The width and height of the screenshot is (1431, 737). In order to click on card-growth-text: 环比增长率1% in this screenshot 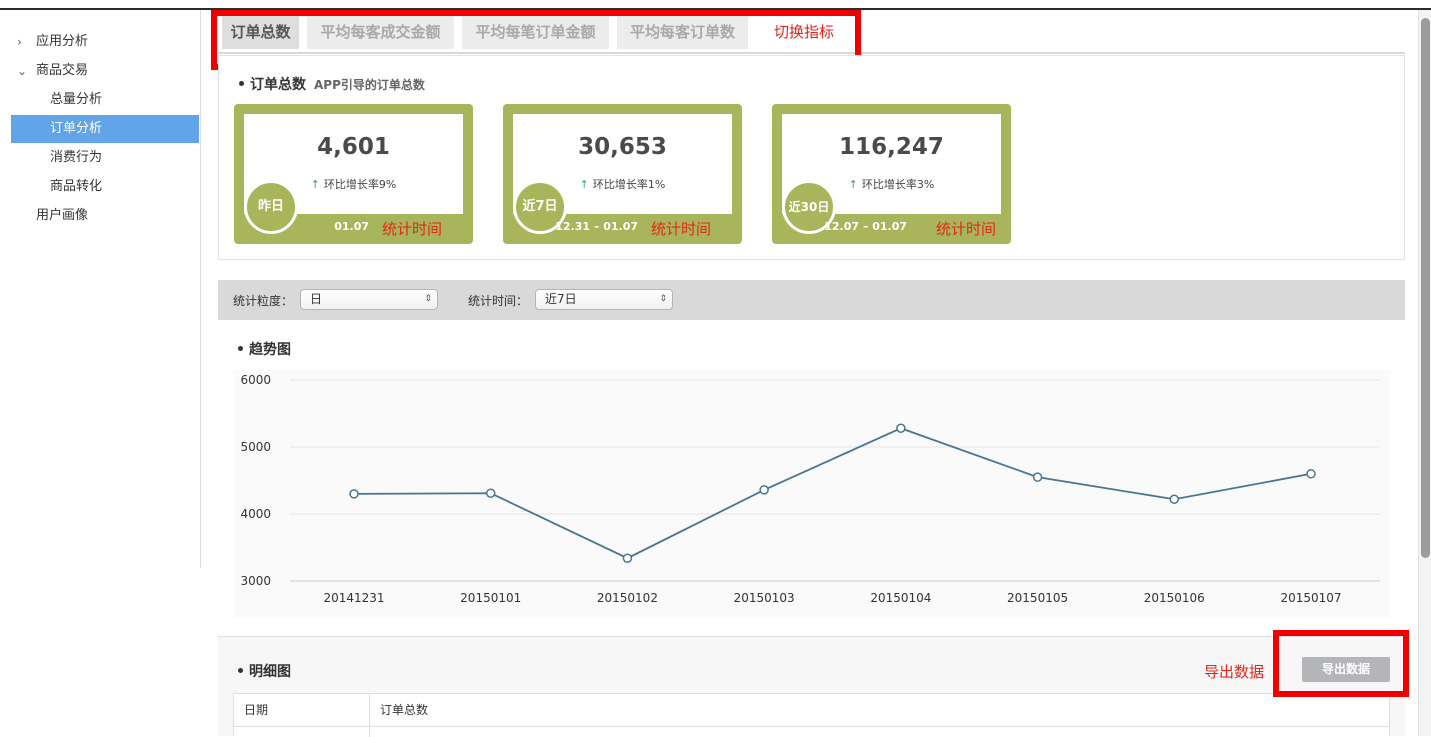, I will do `click(629, 184)`.